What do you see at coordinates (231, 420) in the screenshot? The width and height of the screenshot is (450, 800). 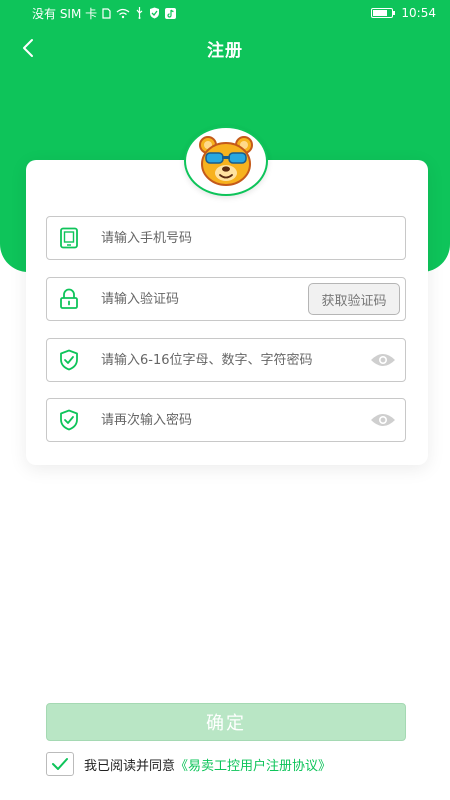 I see `confirm-password-input` at bounding box center [231, 420].